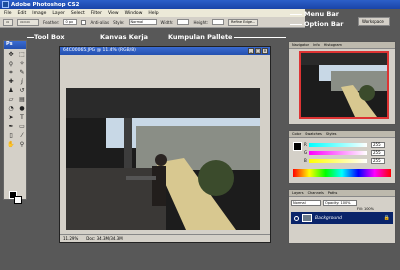 The height and width of the screenshot is (270, 400). What do you see at coordinates (18, 200) in the screenshot?
I see `background-color-swatch` at bounding box center [18, 200].